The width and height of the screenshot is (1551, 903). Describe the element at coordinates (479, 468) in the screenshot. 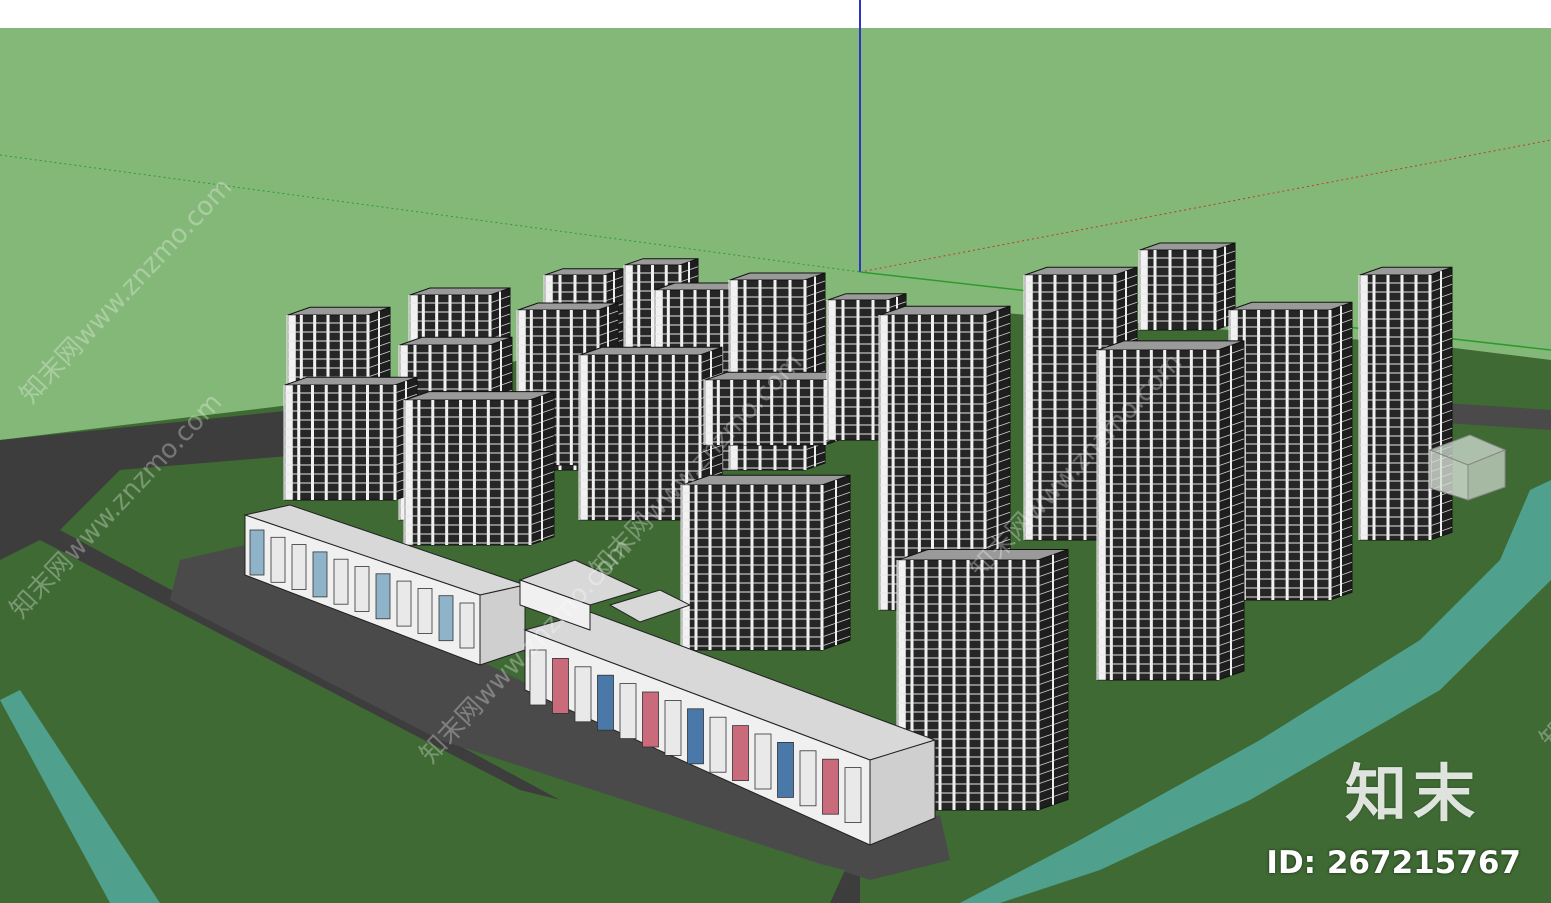

I see `tower-b10` at that location.